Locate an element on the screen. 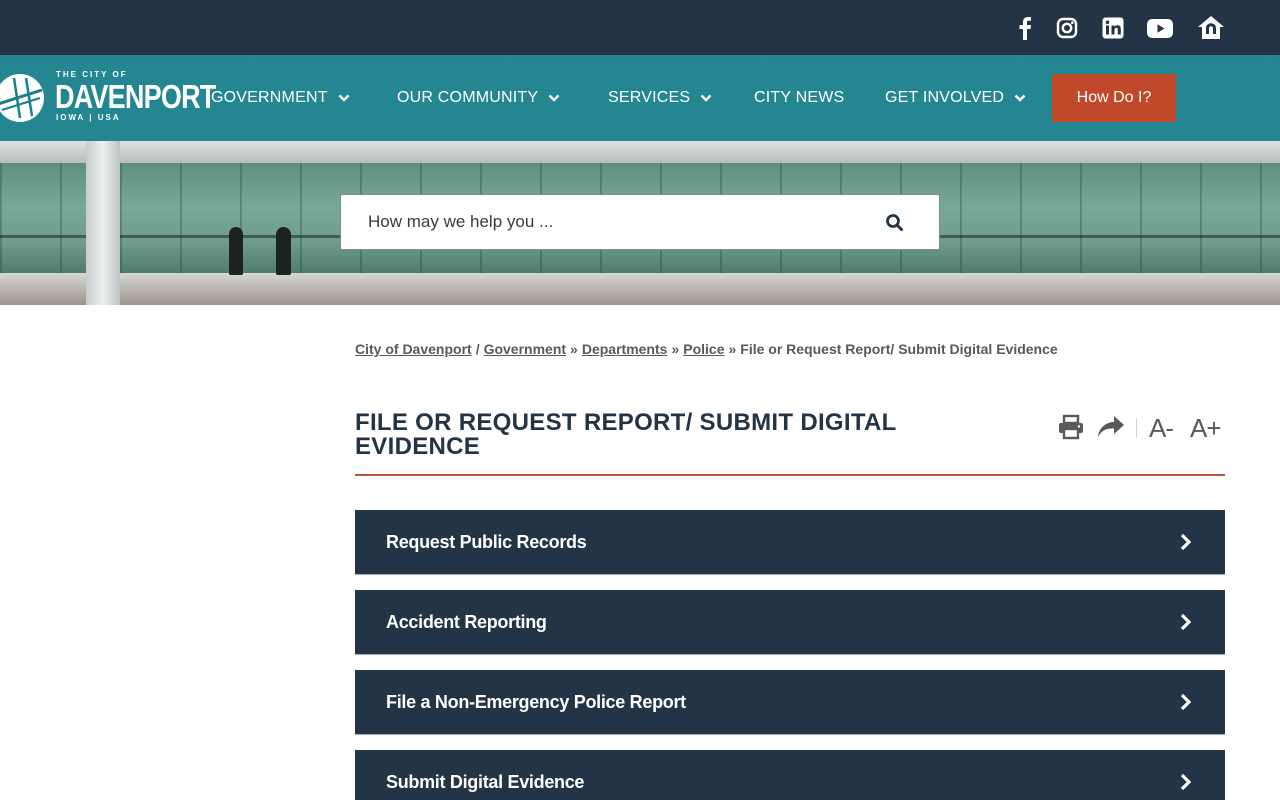  share-icon is located at coordinates (1111, 427).